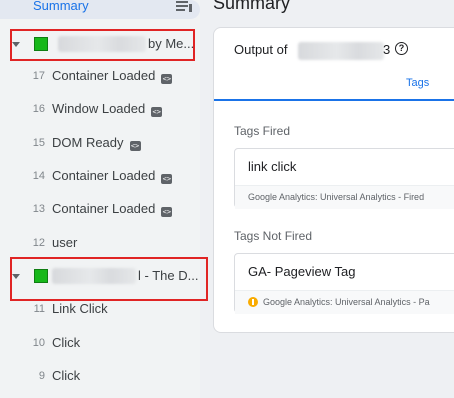  I want to click on event-number: 10, so click(38, 343).